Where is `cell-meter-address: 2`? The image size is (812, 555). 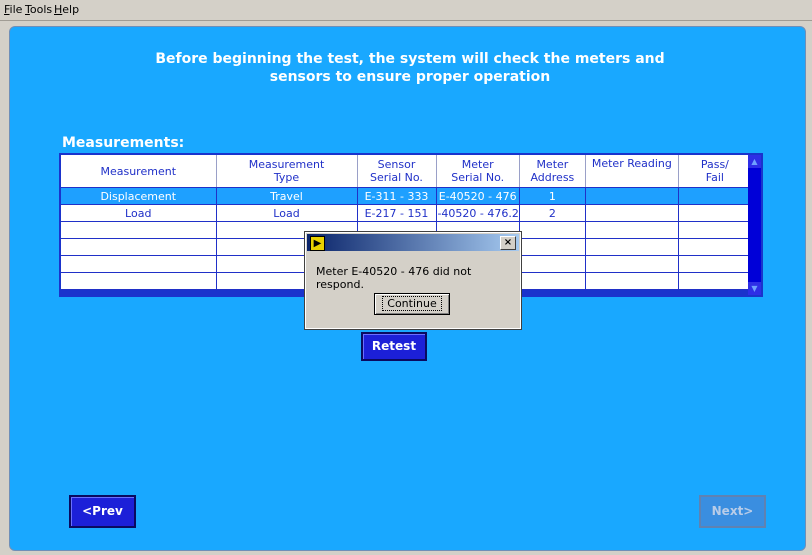 cell-meter-address: 2 is located at coordinates (552, 213).